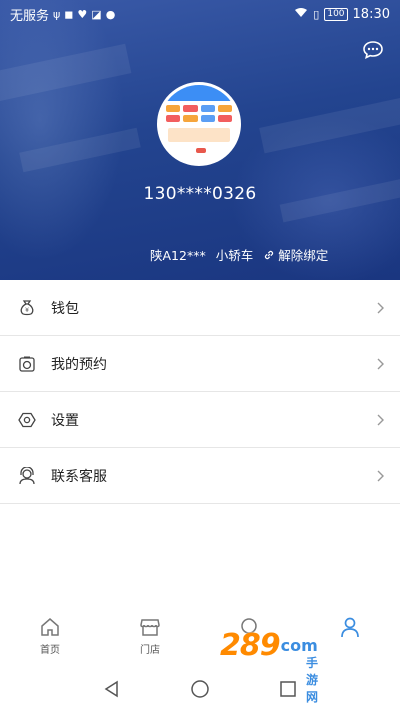 Image resolution: width=400 pixels, height=711 pixels. What do you see at coordinates (250, 645) in the screenshot?
I see `watermark-main: 289` at bounding box center [250, 645].